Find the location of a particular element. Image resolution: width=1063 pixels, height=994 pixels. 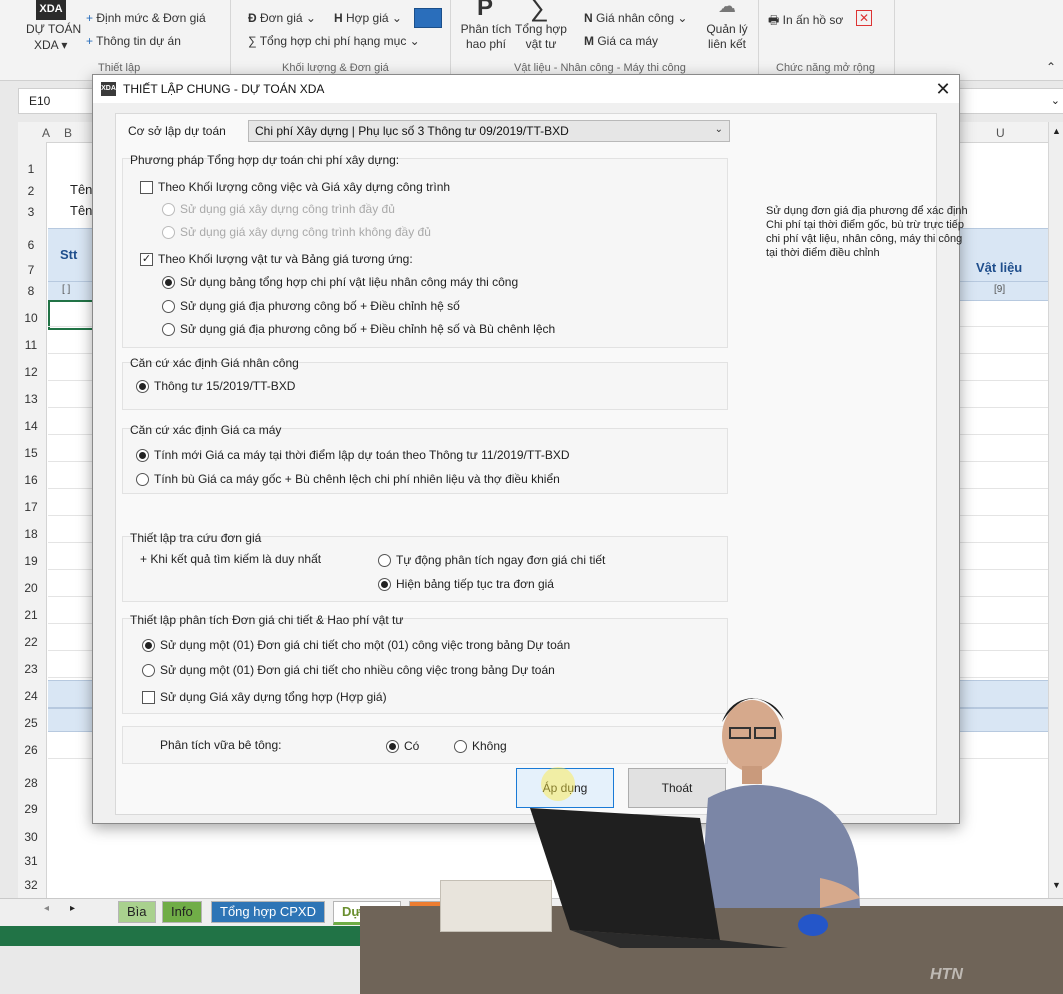

phan-tich-hao-phi-button: Phân tích hao phí is located at coordinates (486, 37).